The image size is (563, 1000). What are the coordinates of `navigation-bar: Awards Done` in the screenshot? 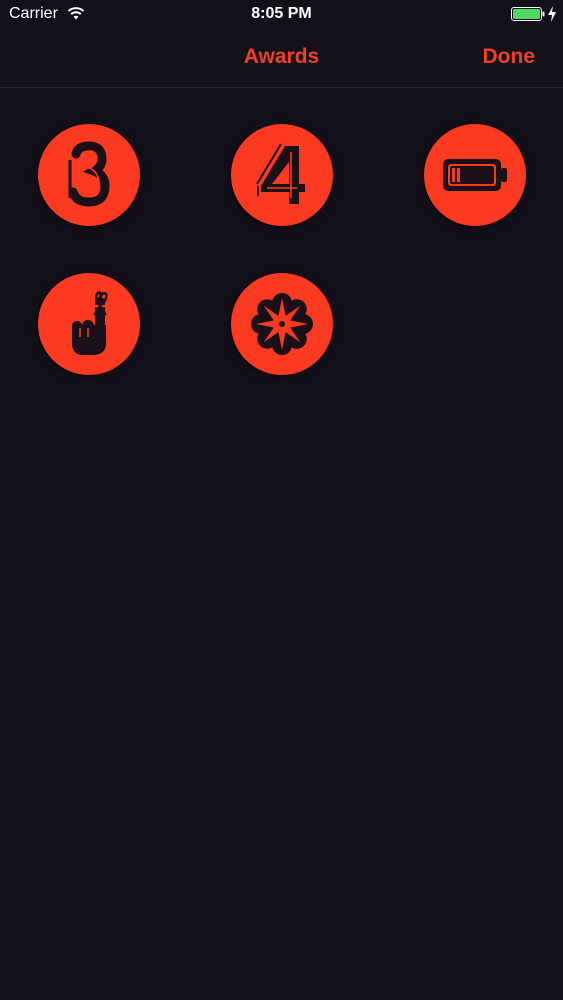 It's located at (281, 59).